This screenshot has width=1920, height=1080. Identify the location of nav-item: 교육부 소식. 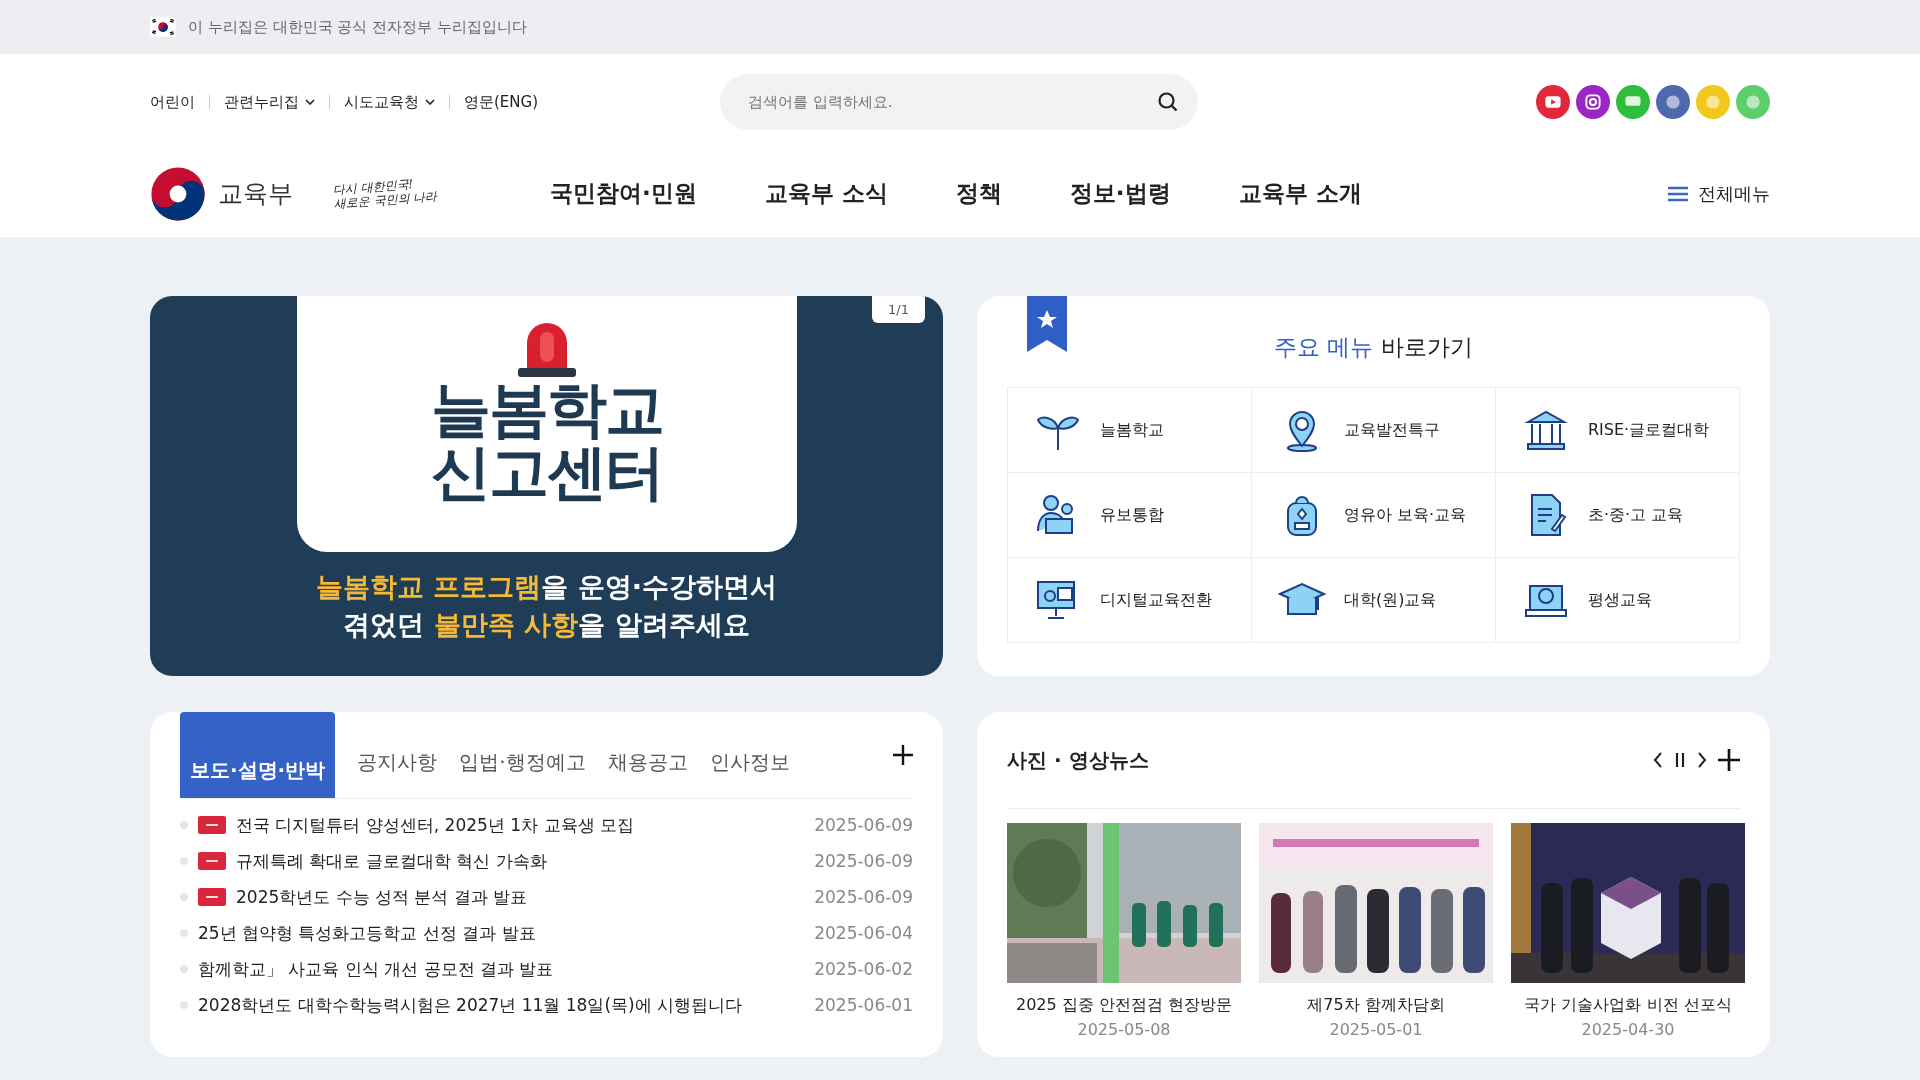
(826, 193).